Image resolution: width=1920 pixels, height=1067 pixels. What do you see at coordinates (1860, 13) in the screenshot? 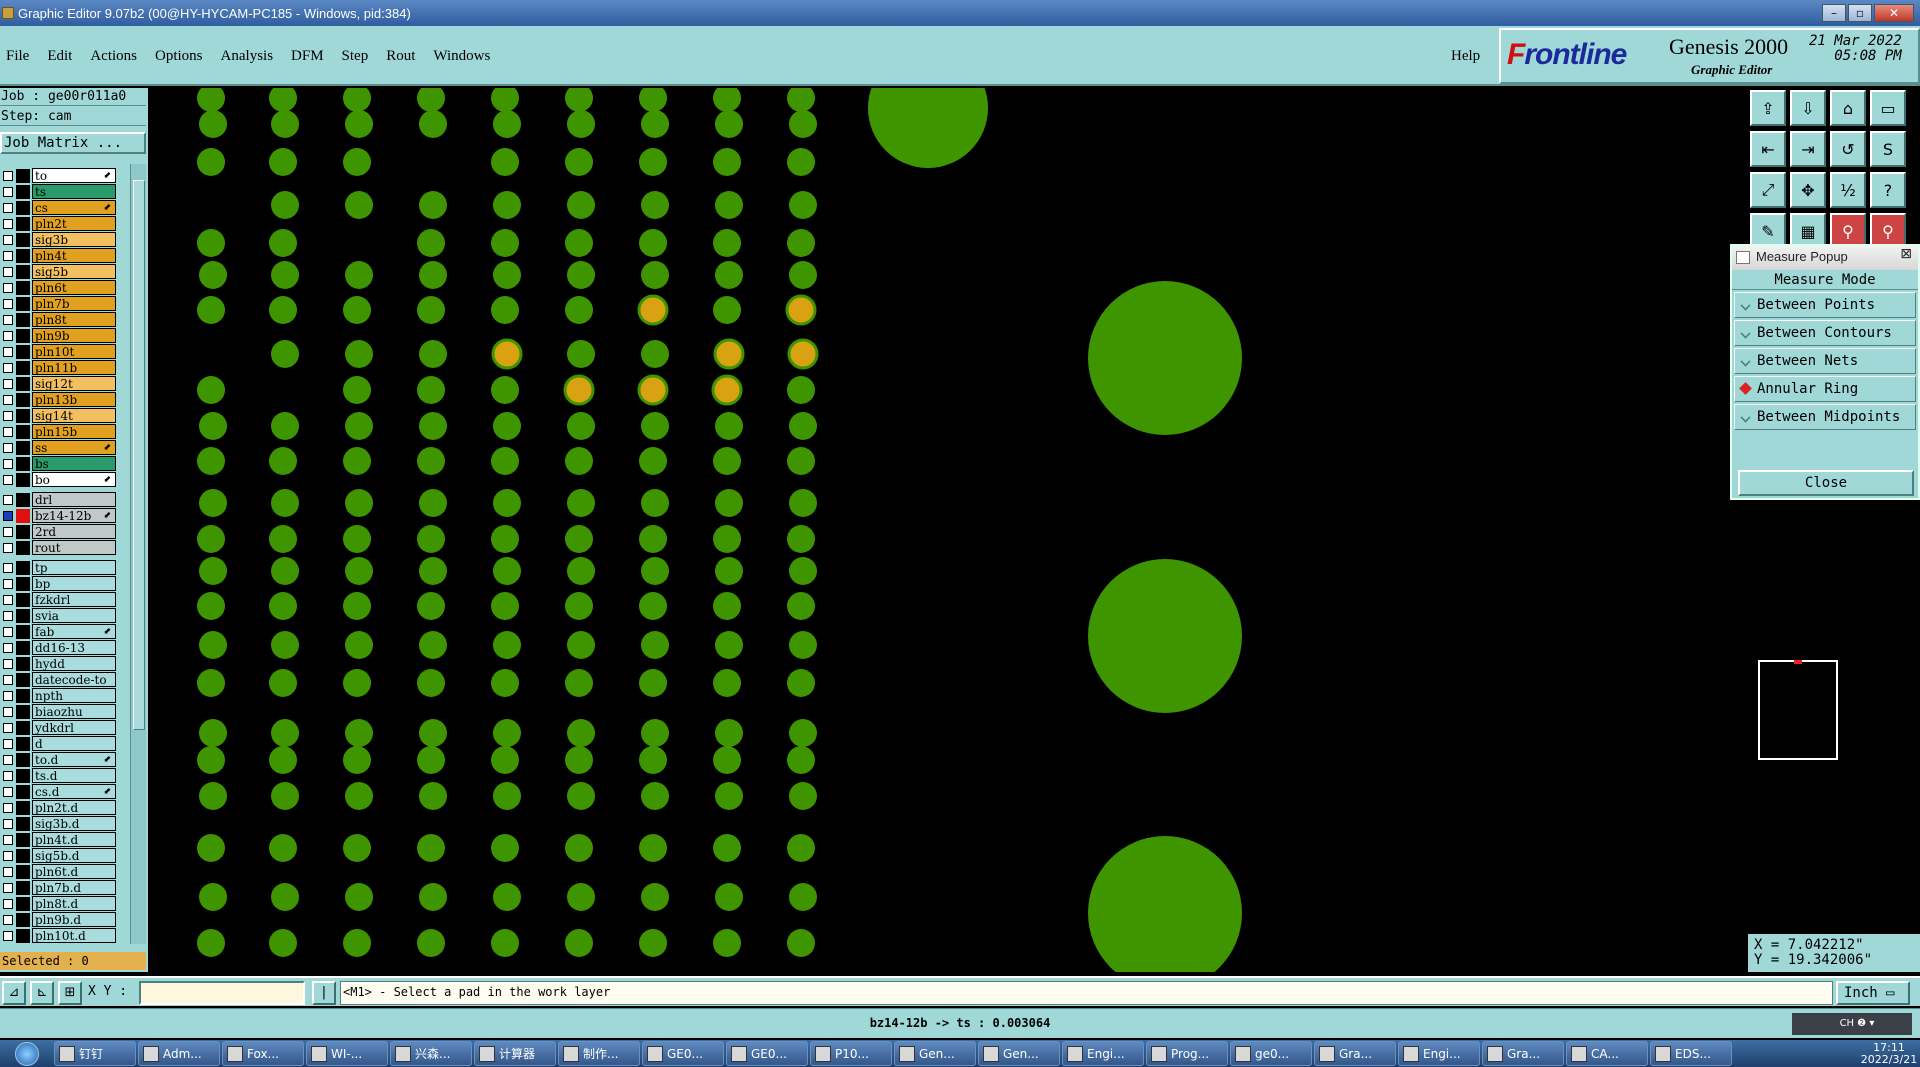
I see `maximize-button: ▫` at bounding box center [1860, 13].